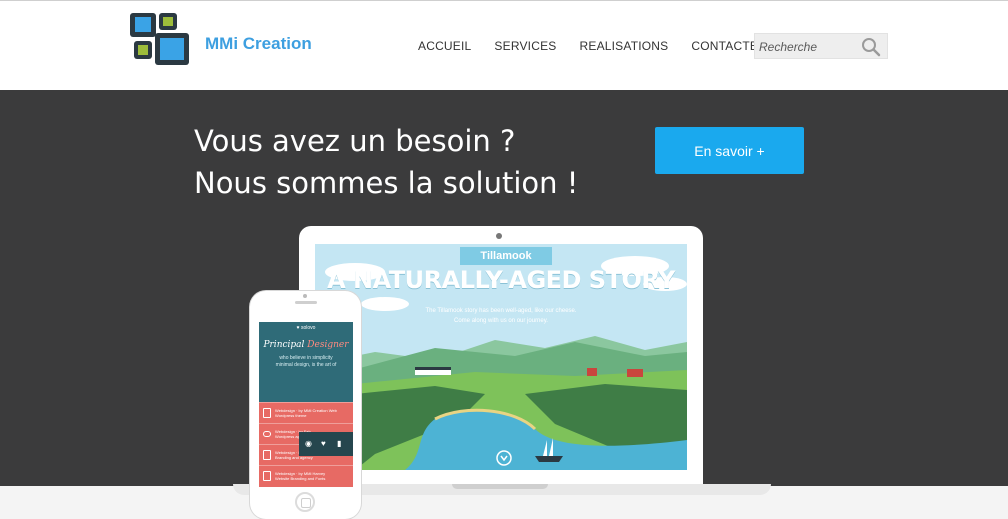 The width and height of the screenshot is (1008, 519). Describe the element at coordinates (444, 46) in the screenshot. I see `nav-item-accueil: ACCUEIL` at that location.